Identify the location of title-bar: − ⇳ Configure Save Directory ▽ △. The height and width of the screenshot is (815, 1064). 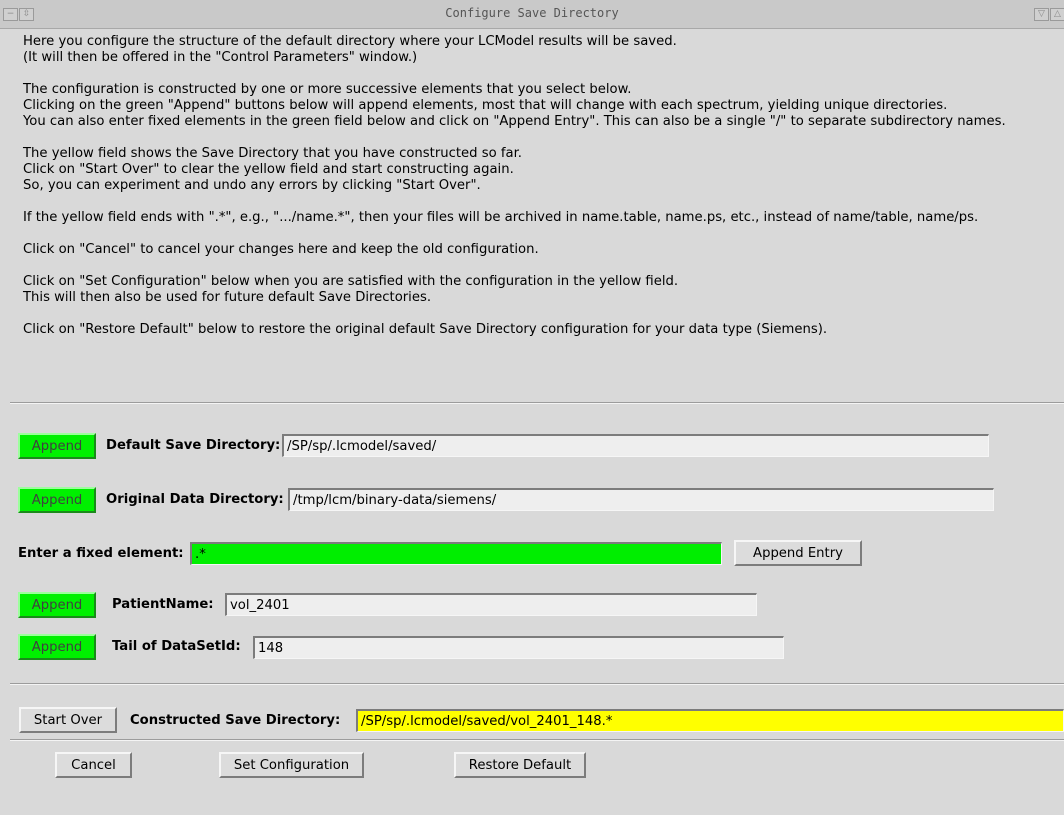
(532, 14).